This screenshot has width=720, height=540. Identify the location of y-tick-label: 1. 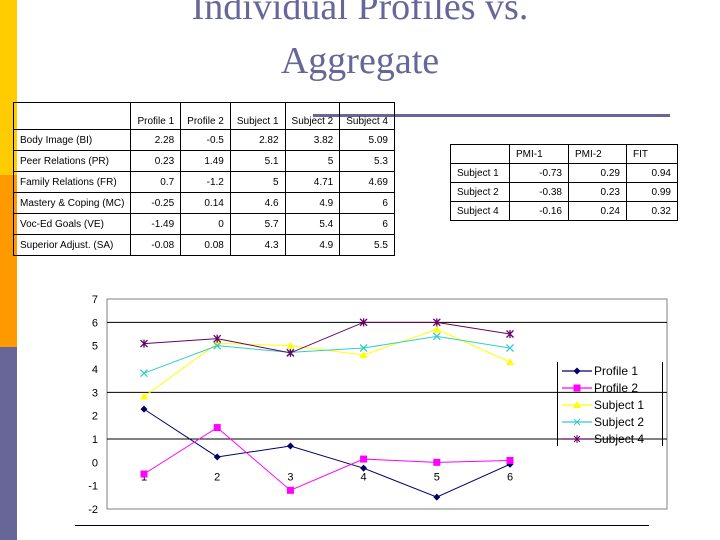
(95, 440).